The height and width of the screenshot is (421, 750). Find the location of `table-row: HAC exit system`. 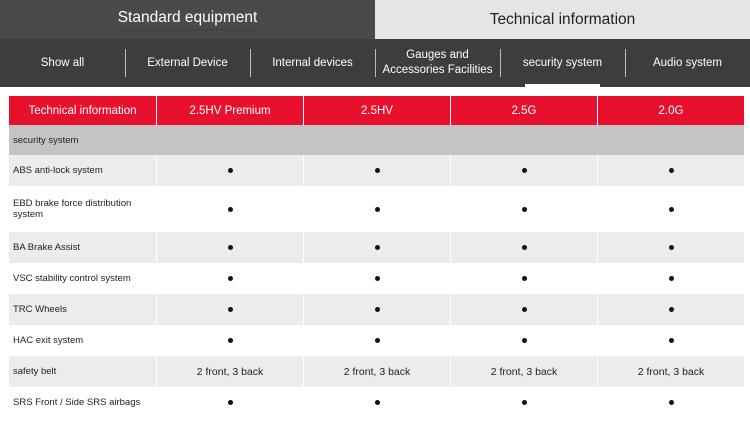

table-row: HAC exit system is located at coordinates (376, 340).